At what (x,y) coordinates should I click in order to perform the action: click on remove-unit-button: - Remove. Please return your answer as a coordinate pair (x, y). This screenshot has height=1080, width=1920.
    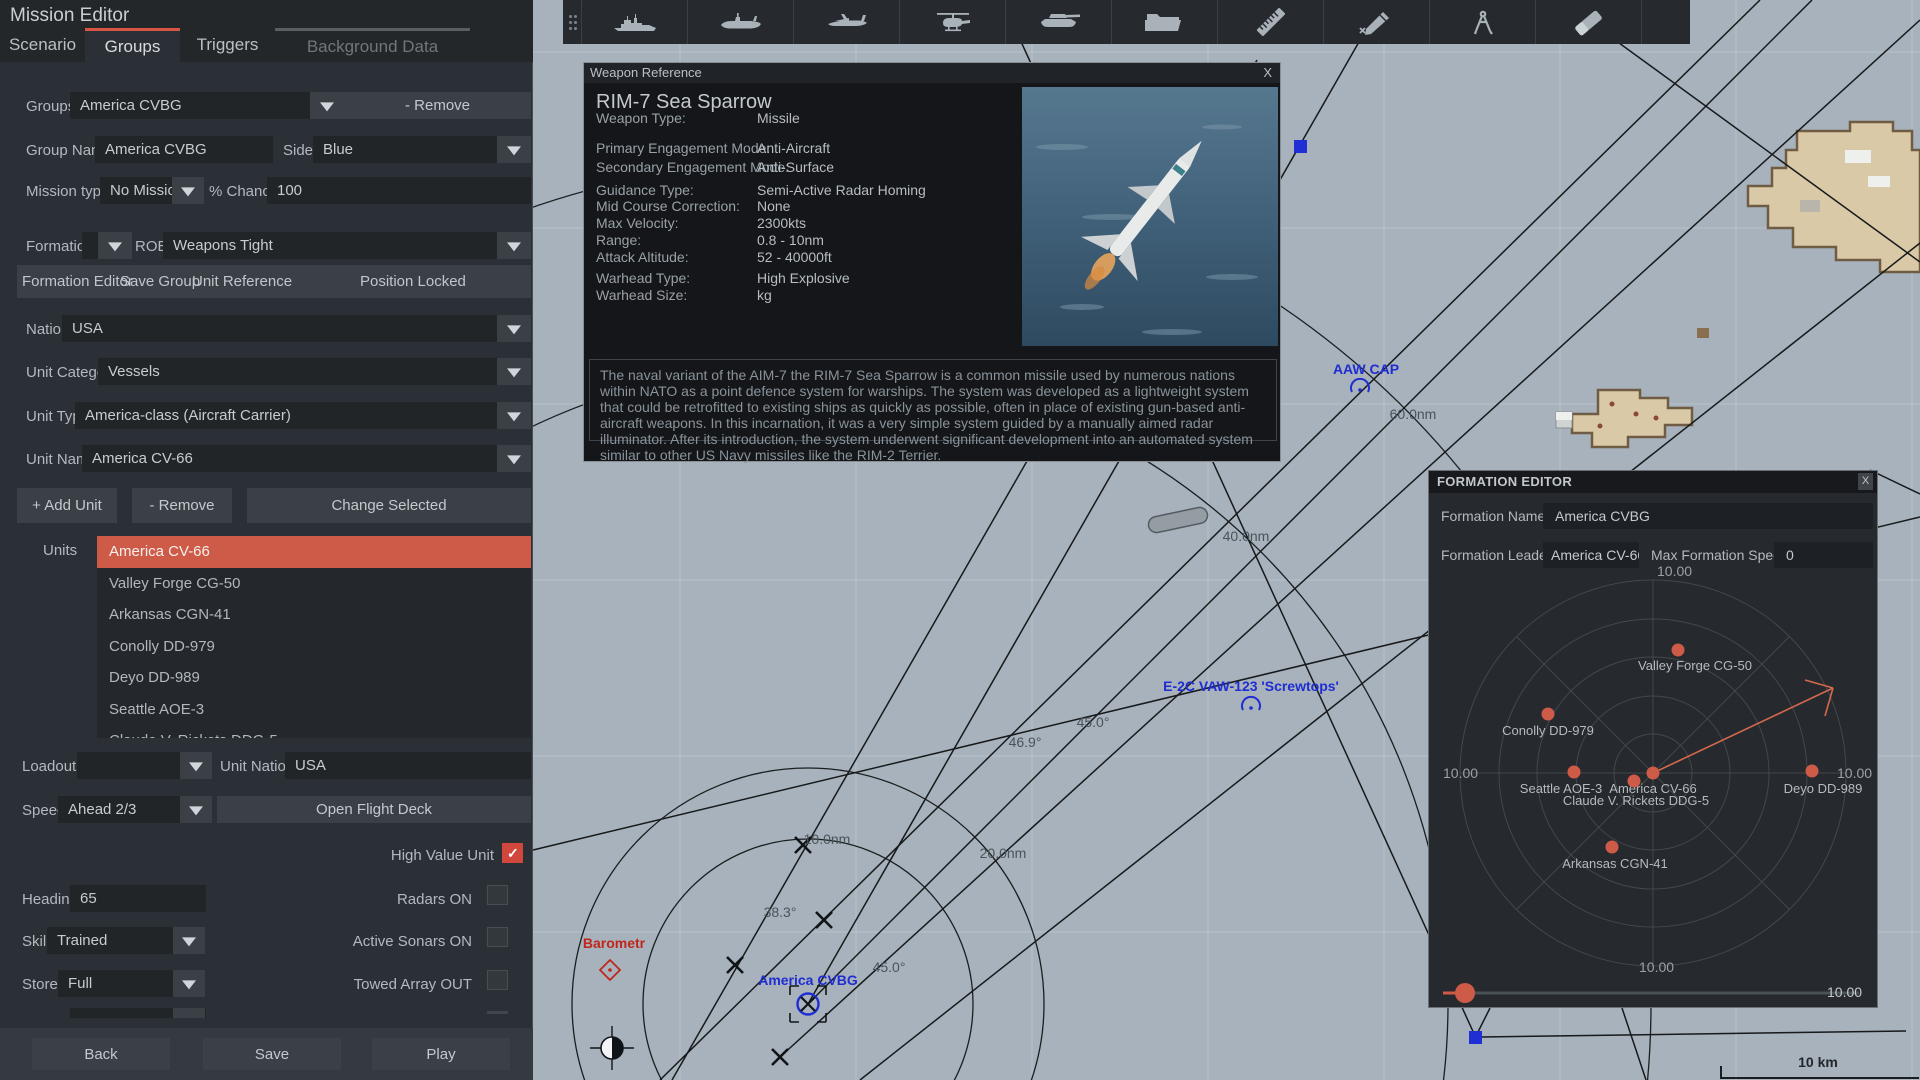
    Looking at the image, I should click on (182, 505).